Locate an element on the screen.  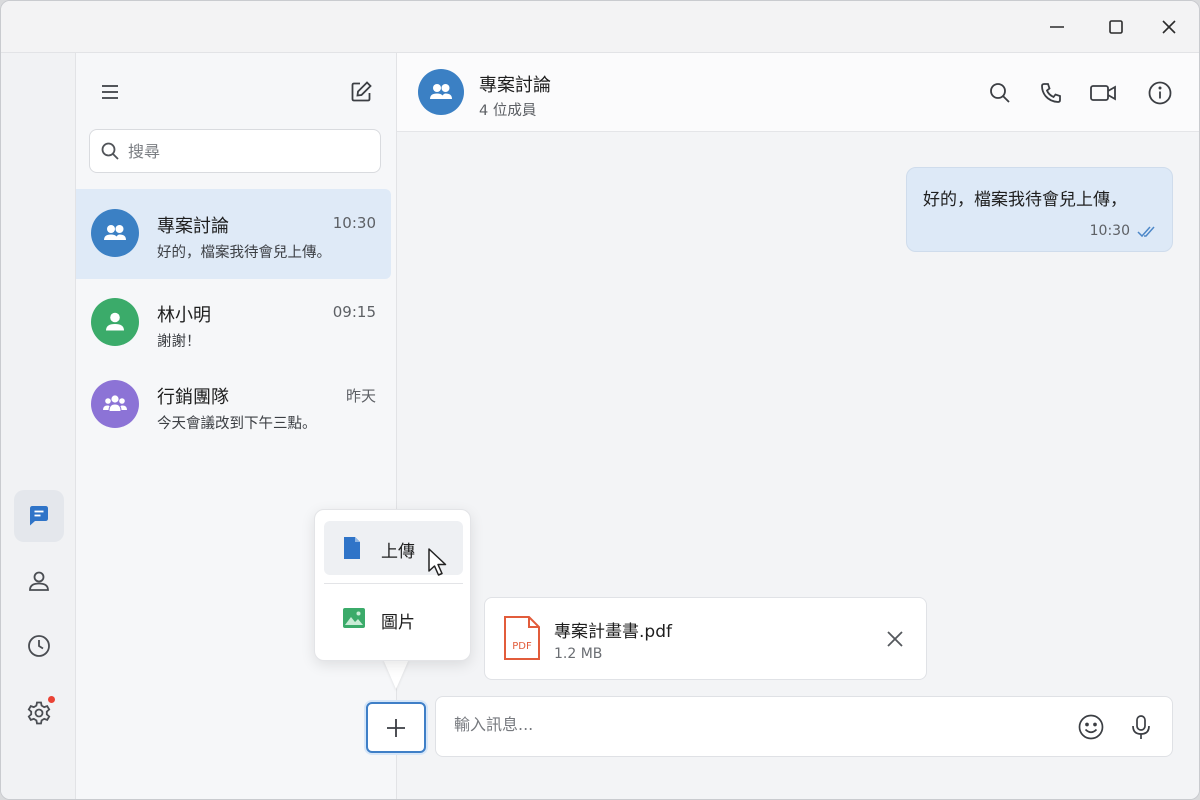
nav-rail is located at coordinates (38, 426).